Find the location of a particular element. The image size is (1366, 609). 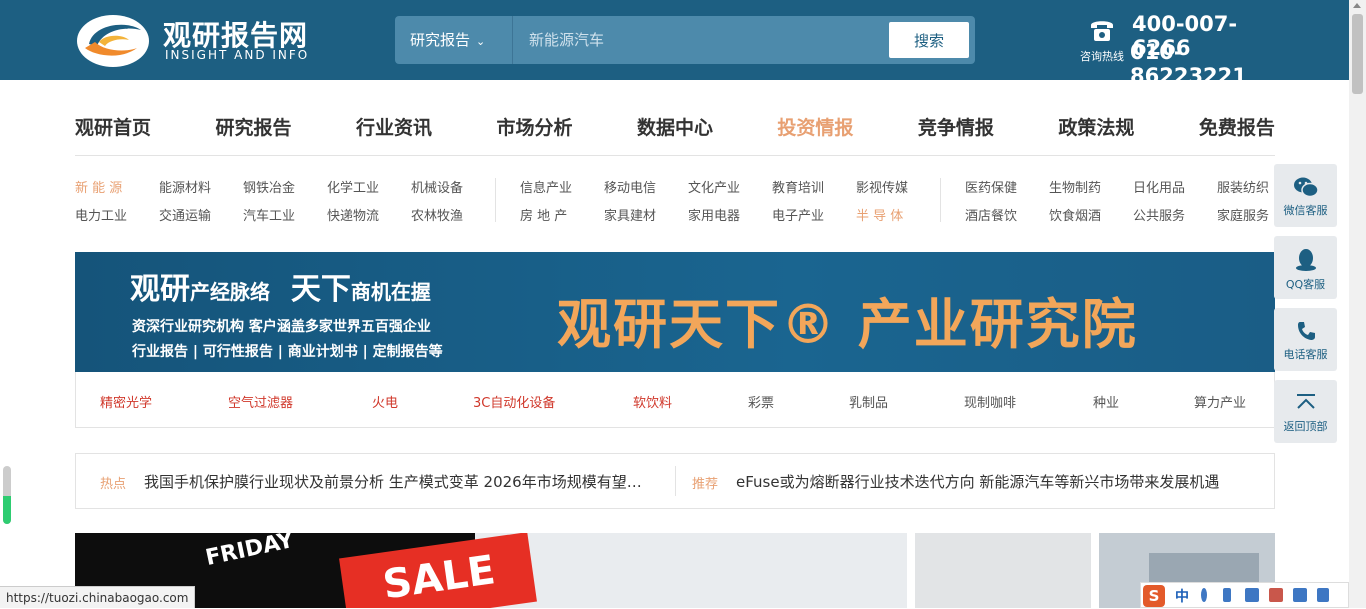

category-link: 机械设备 is located at coordinates (453, 186).